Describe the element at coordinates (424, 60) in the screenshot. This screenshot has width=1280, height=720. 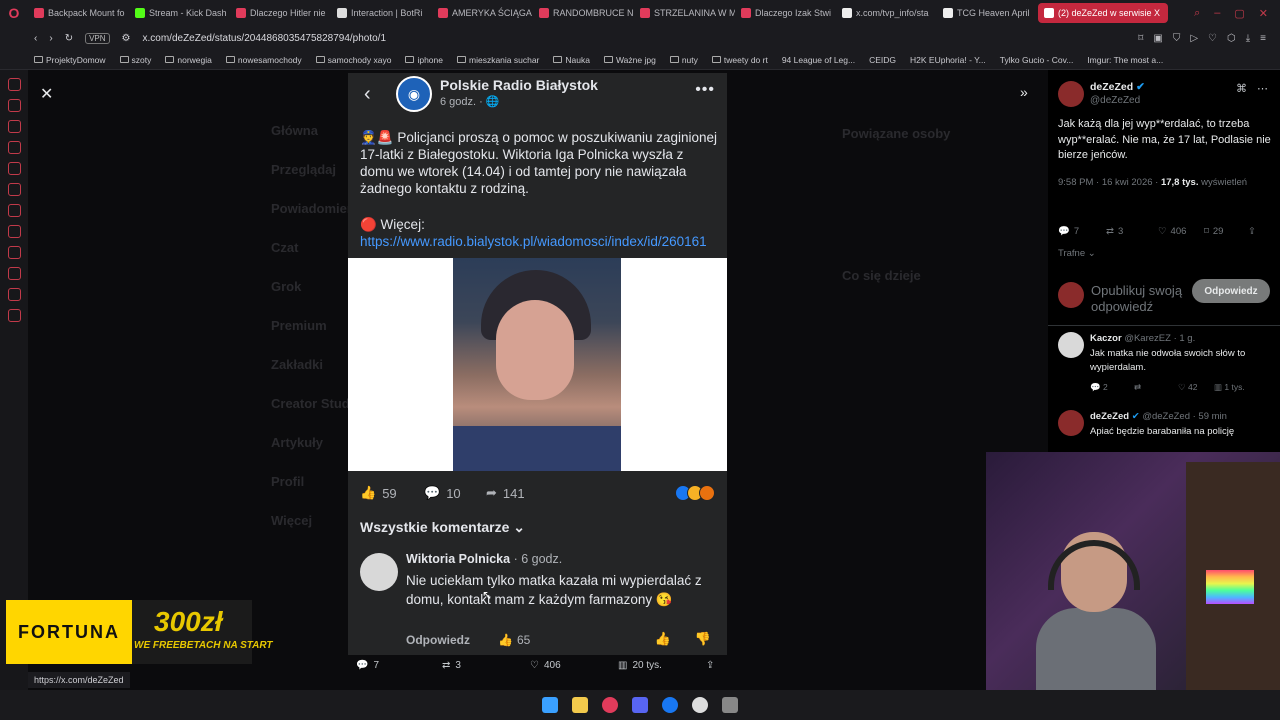
I see `bookmark-item: iphone` at that location.